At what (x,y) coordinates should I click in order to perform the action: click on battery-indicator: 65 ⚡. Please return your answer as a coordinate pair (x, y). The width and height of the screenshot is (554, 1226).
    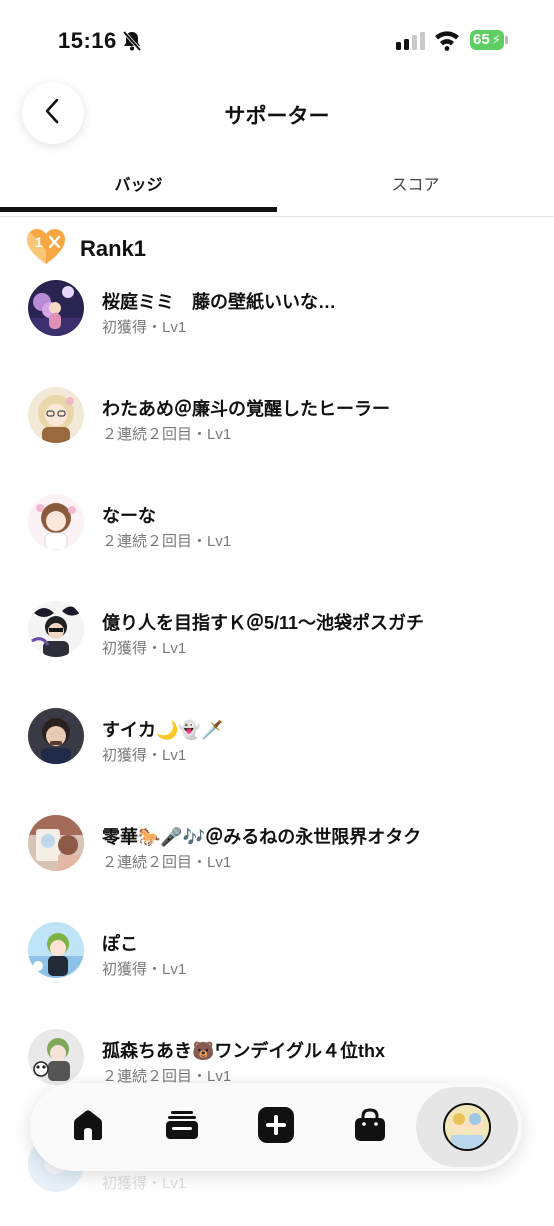
    Looking at the image, I should click on (487, 40).